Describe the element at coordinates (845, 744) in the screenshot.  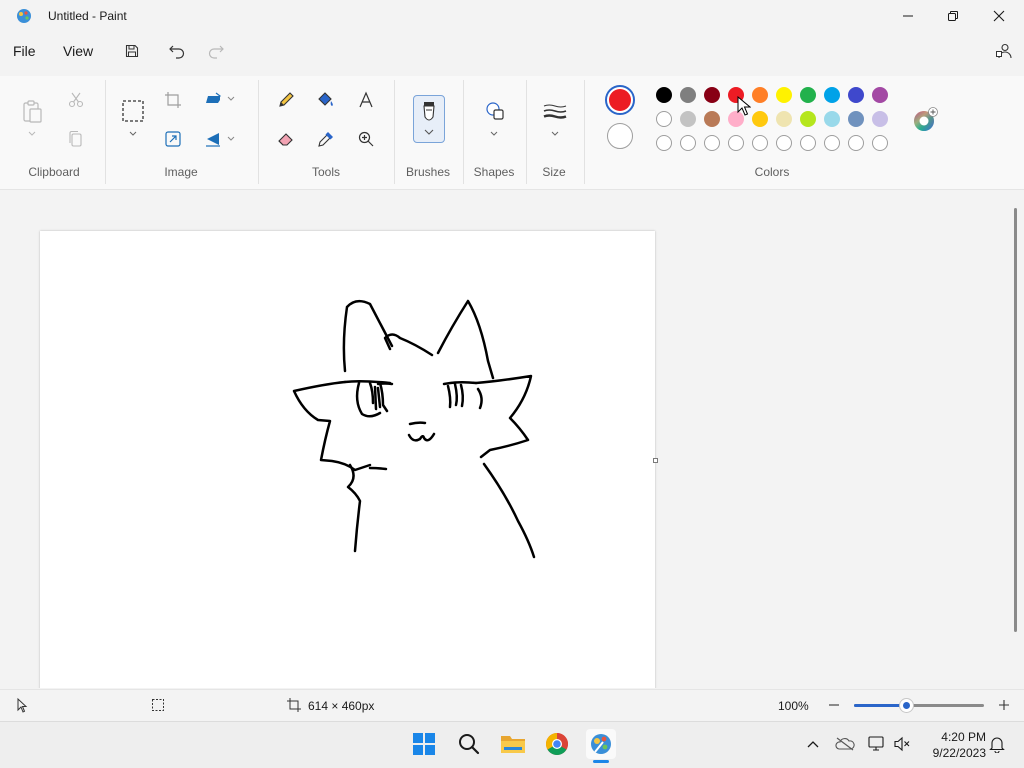
I see `onedrive-tray-button` at that location.